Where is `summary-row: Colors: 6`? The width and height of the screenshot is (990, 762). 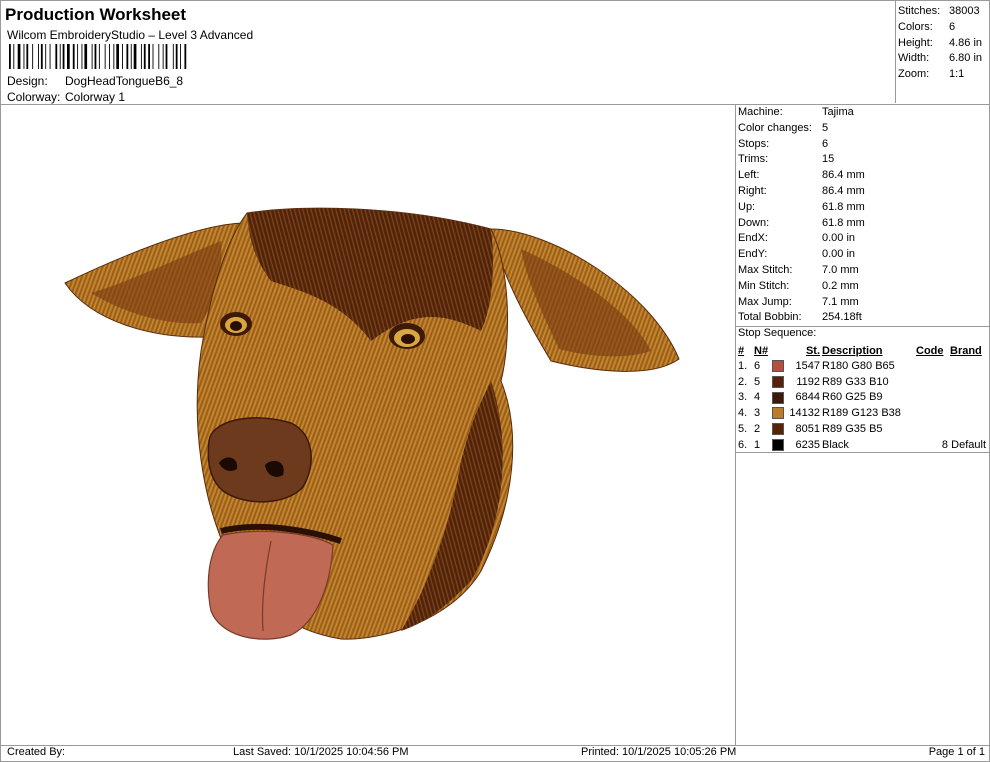
summary-row: Colors: 6 is located at coordinates (943, 28).